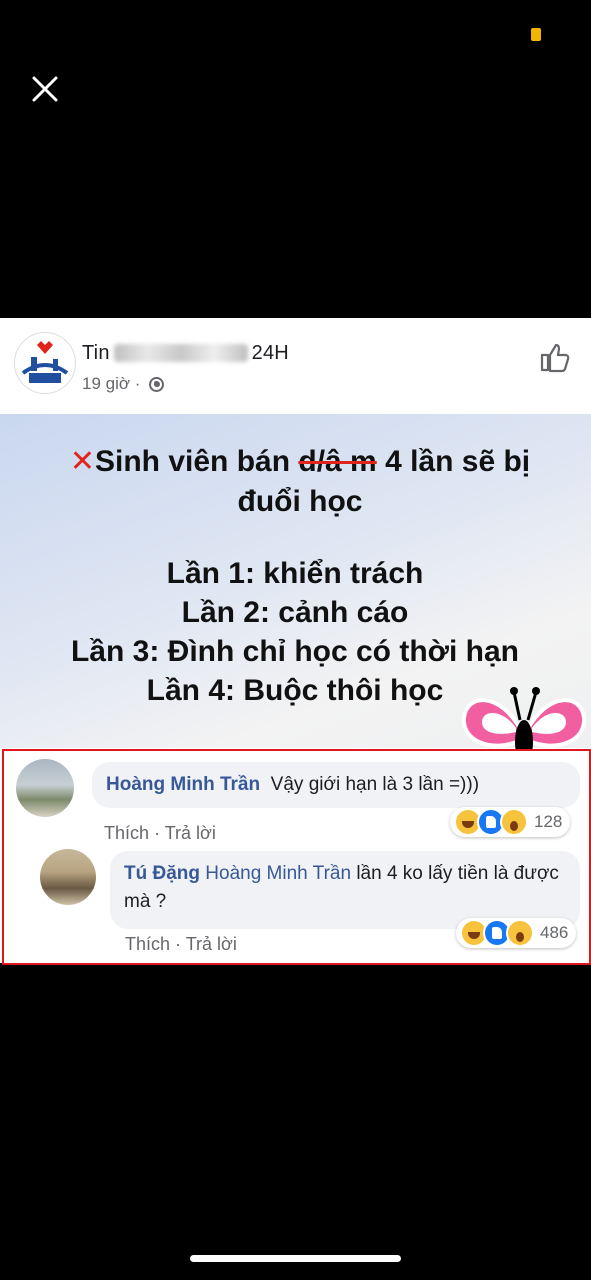 Image resolution: width=591 pixels, height=1280 pixels. Describe the element at coordinates (294, 651) in the screenshot. I see `rule-line: Lần 3: Đình chỉ học có thời hạn` at that location.